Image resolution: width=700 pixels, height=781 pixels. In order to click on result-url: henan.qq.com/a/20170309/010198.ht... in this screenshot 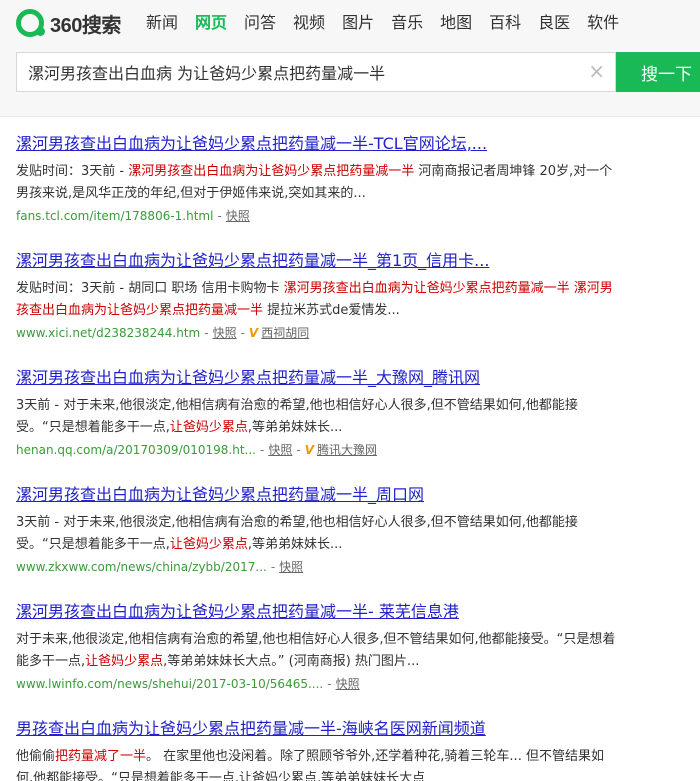, I will do `click(136, 450)`.